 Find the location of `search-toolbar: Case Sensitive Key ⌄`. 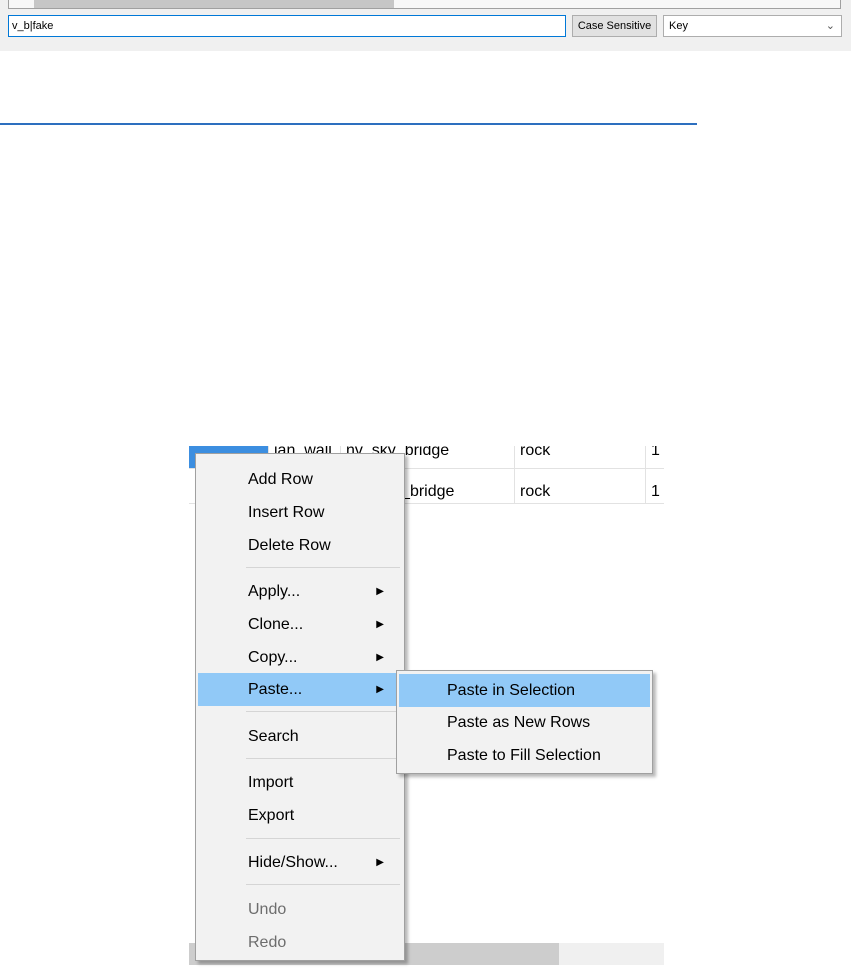

search-toolbar: Case Sensitive Key ⌄ is located at coordinates (425, 25).